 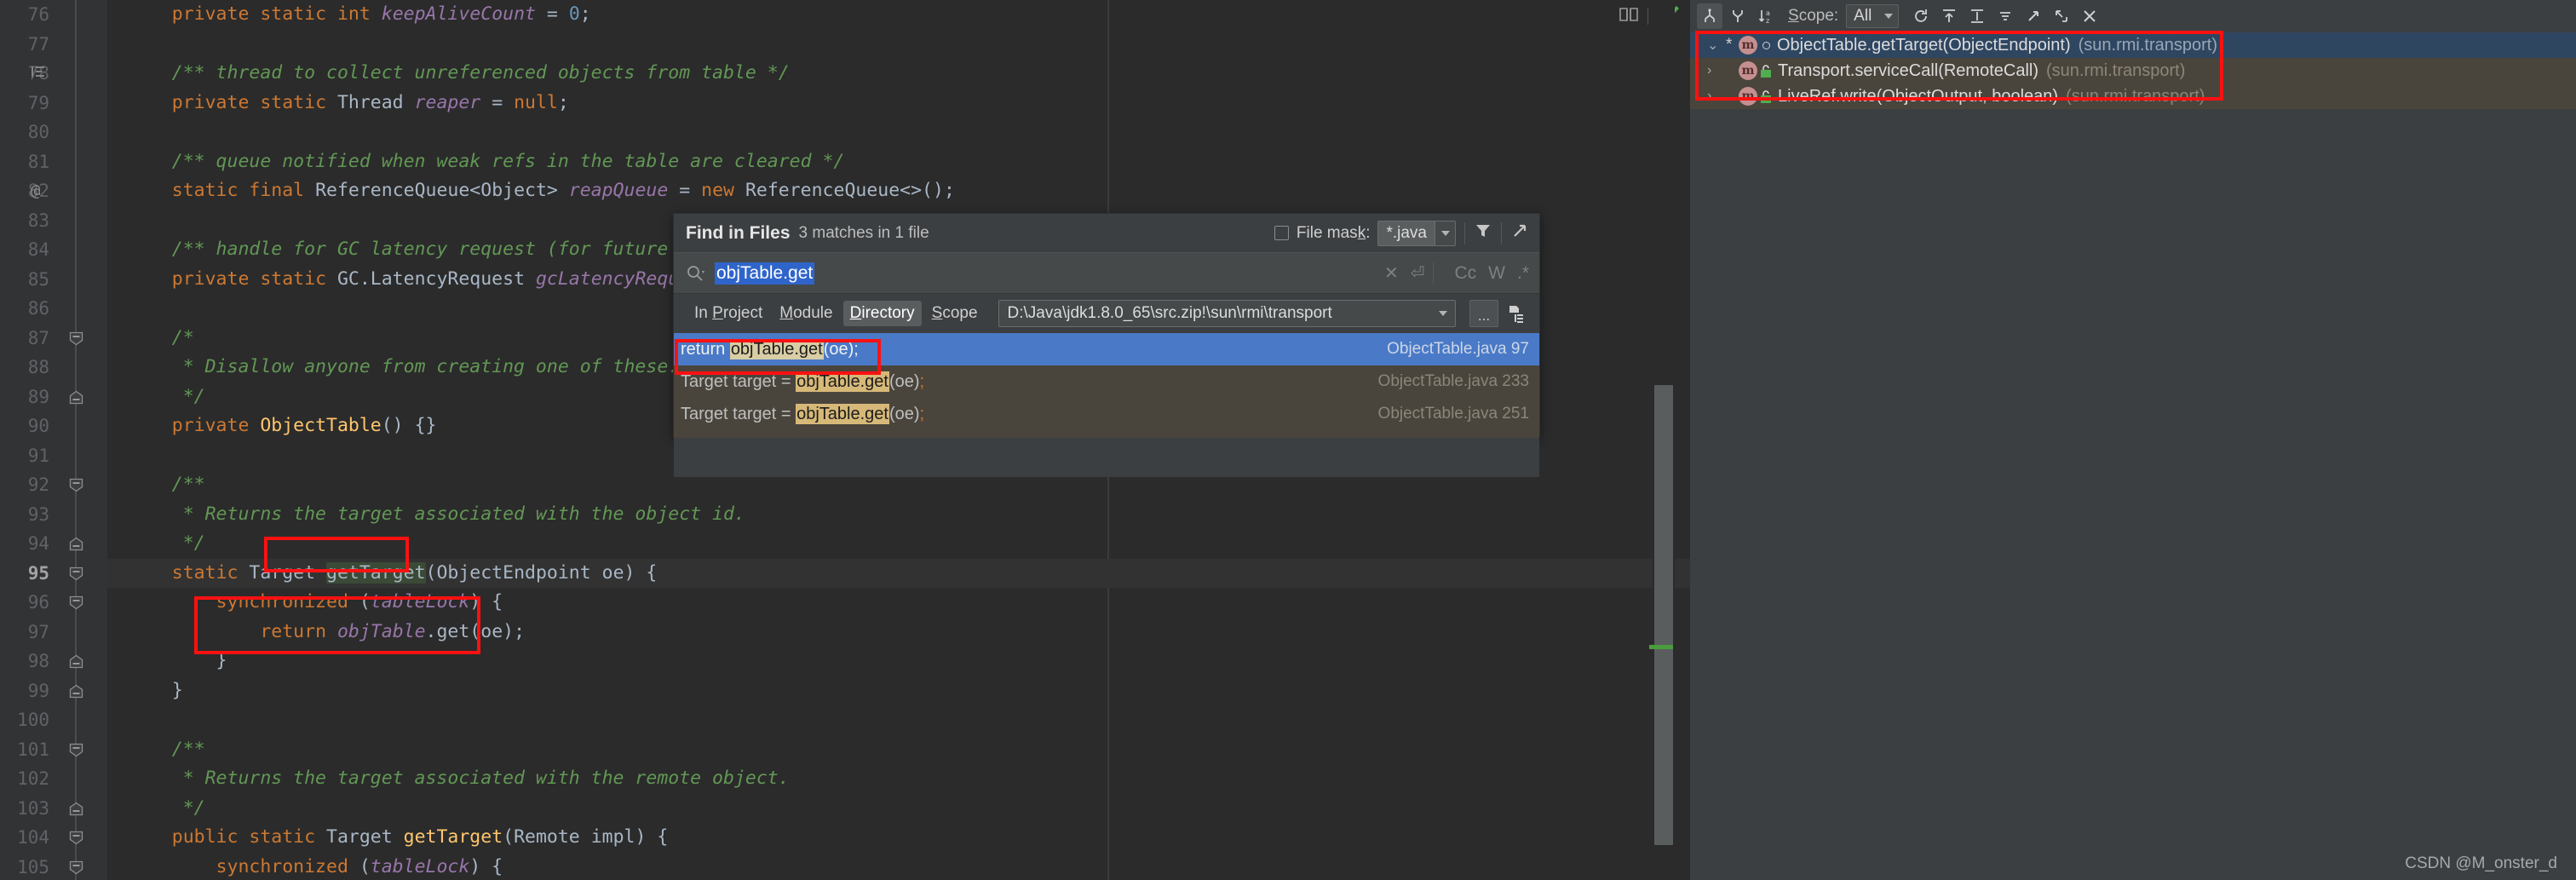 What do you see at coordinates (1483, 232) in the screenshot?
I see `filter-icon` at bounding box center [1483, 232].